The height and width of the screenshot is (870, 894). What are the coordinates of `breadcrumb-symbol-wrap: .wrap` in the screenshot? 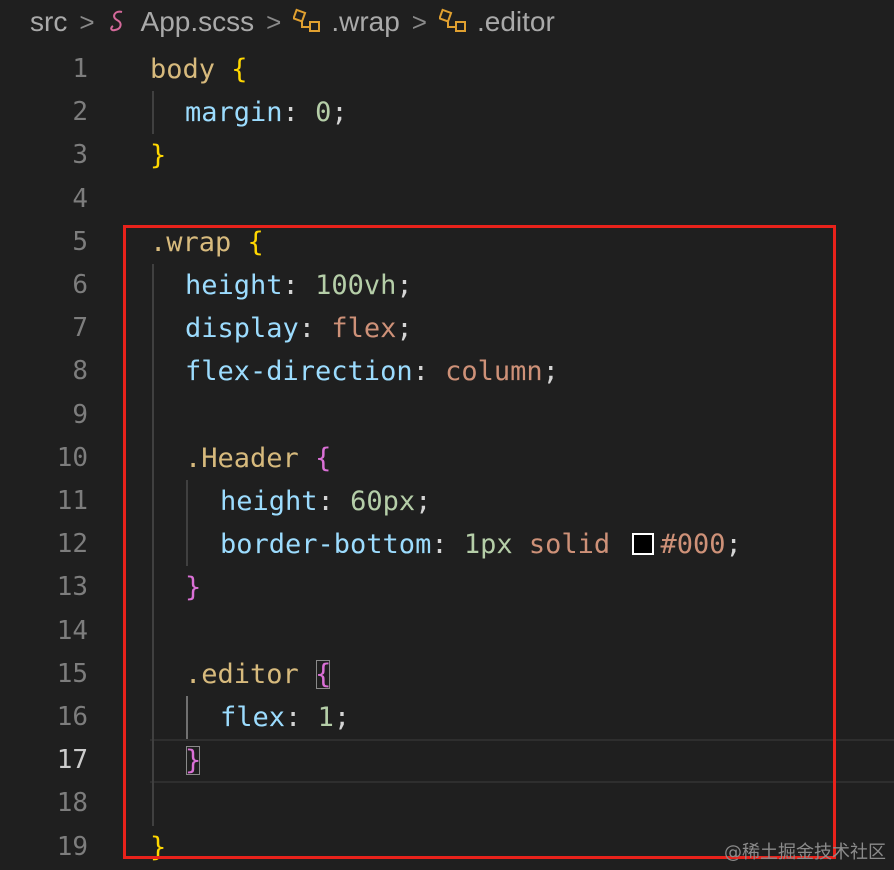 It's located at (365, 22).